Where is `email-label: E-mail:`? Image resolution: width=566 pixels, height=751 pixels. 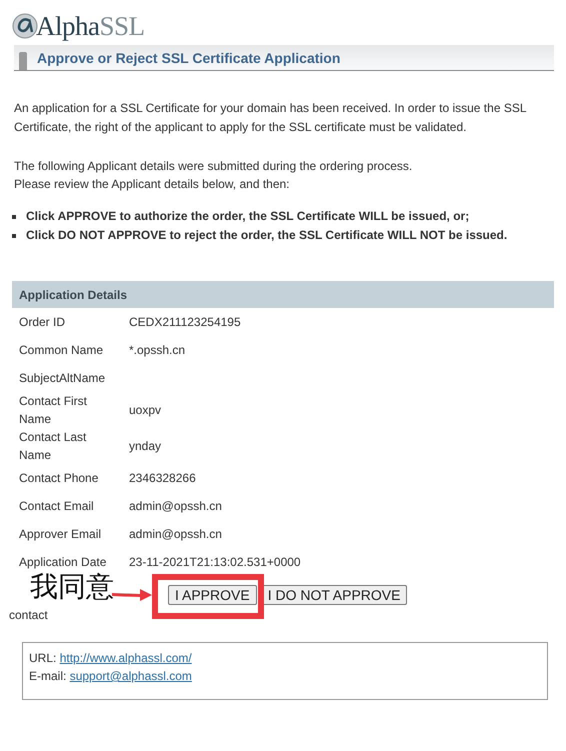
email-label: E-mail: is located at coordinates (47, 676).